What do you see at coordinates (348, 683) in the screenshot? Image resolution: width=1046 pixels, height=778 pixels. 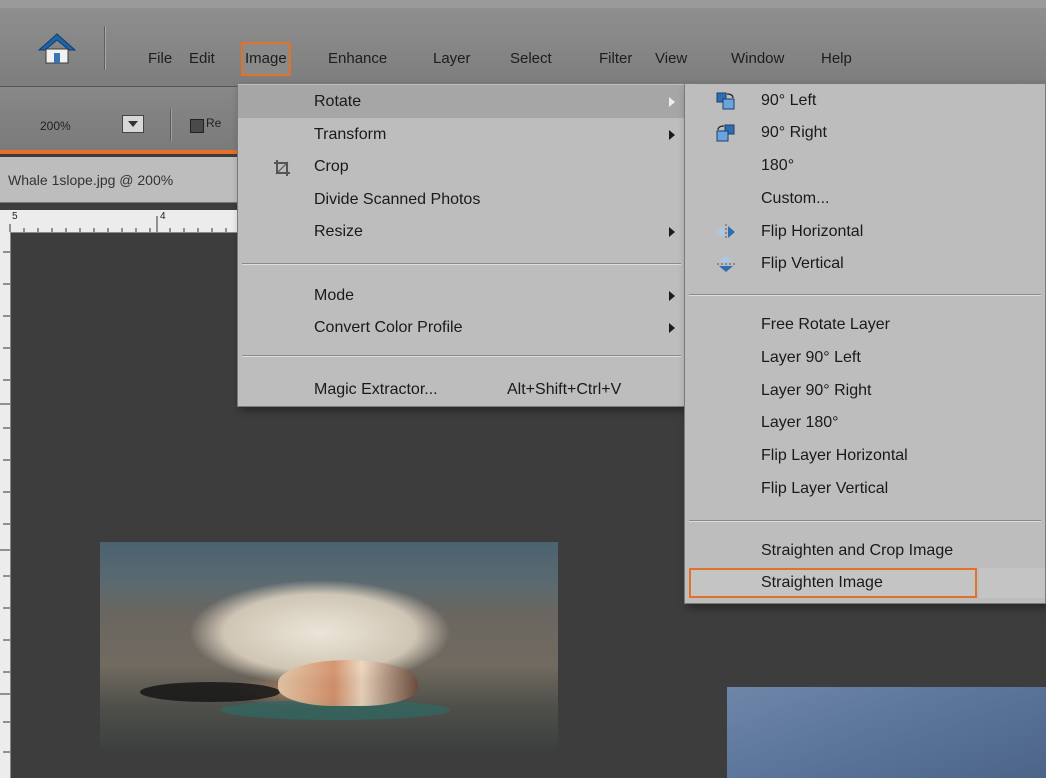 I see `whale-photo-subject` at bounding box center [348, 683].